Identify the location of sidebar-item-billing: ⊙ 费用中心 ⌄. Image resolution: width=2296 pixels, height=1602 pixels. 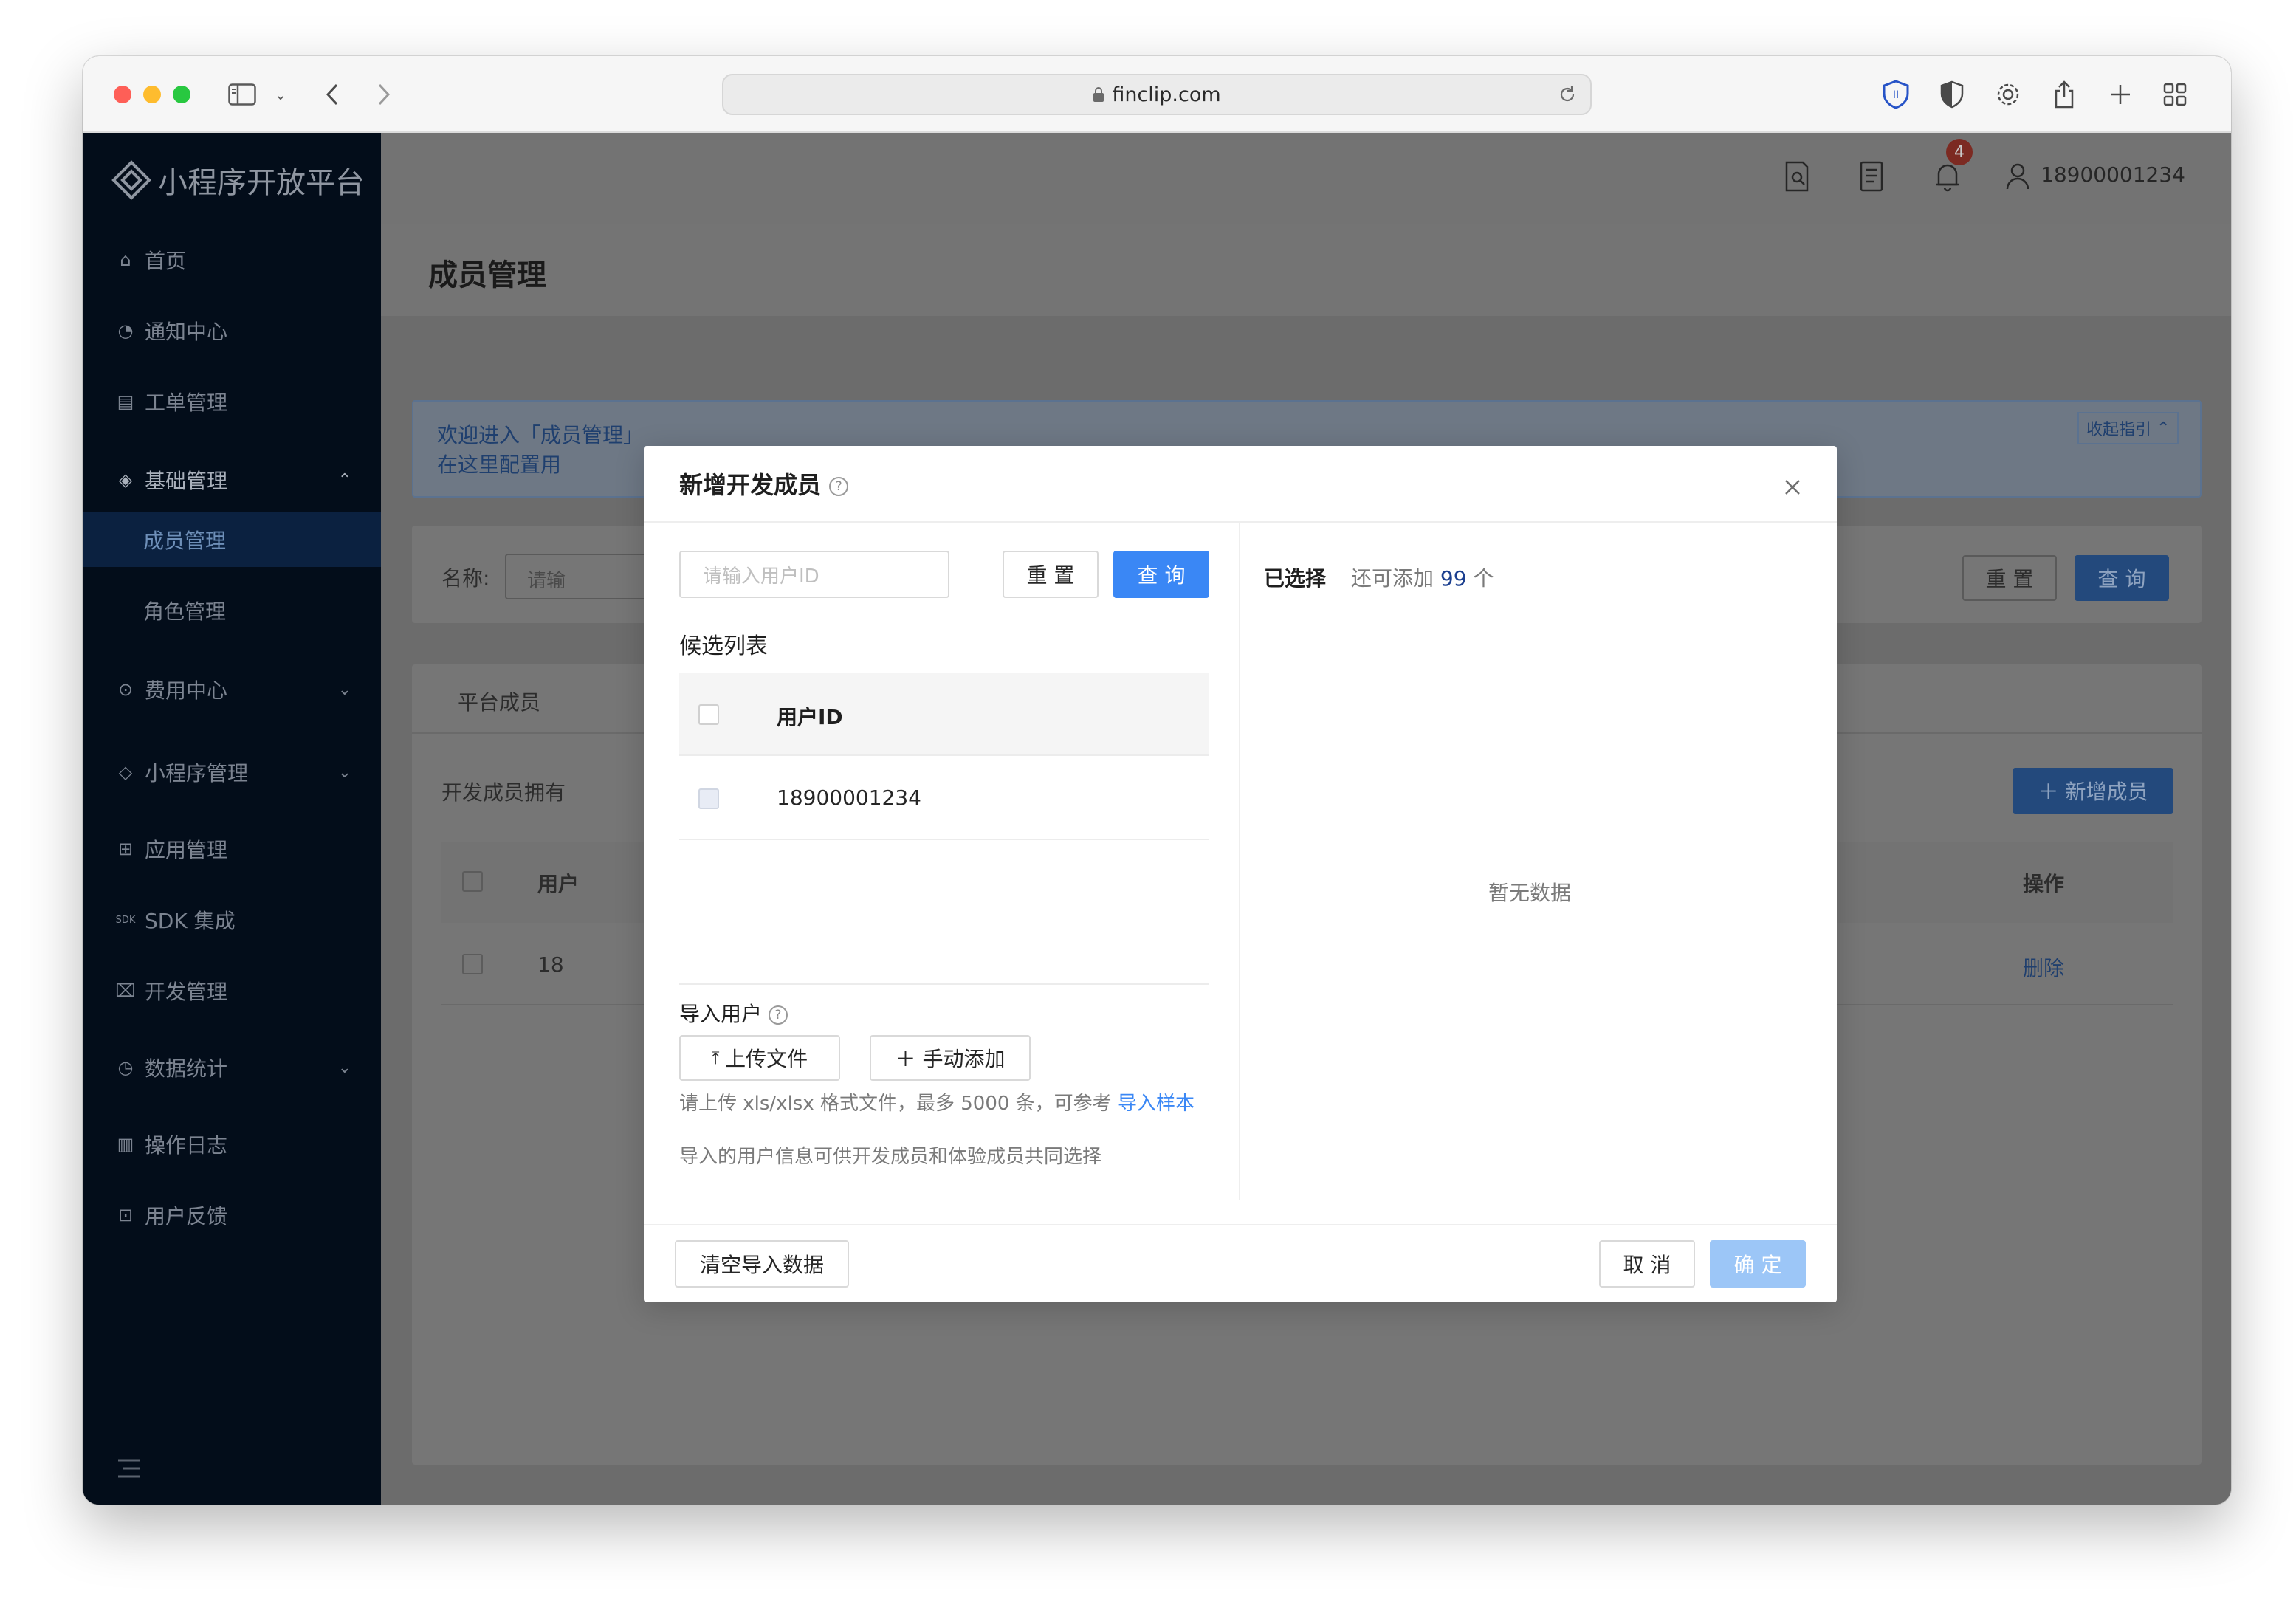
(232, 689).